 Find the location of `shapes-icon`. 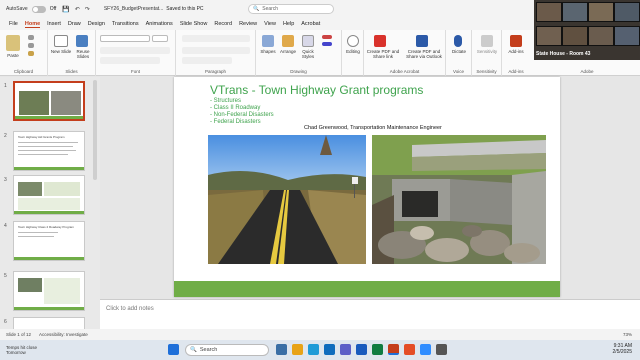

shapes-icon is located at coordinates (268, 41).